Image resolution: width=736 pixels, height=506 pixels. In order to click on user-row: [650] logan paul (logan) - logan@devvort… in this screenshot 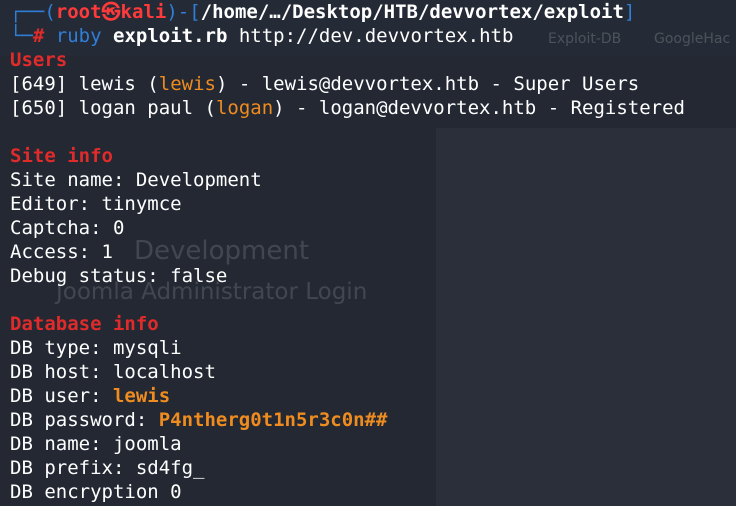, I will do `click(347, 108)`.